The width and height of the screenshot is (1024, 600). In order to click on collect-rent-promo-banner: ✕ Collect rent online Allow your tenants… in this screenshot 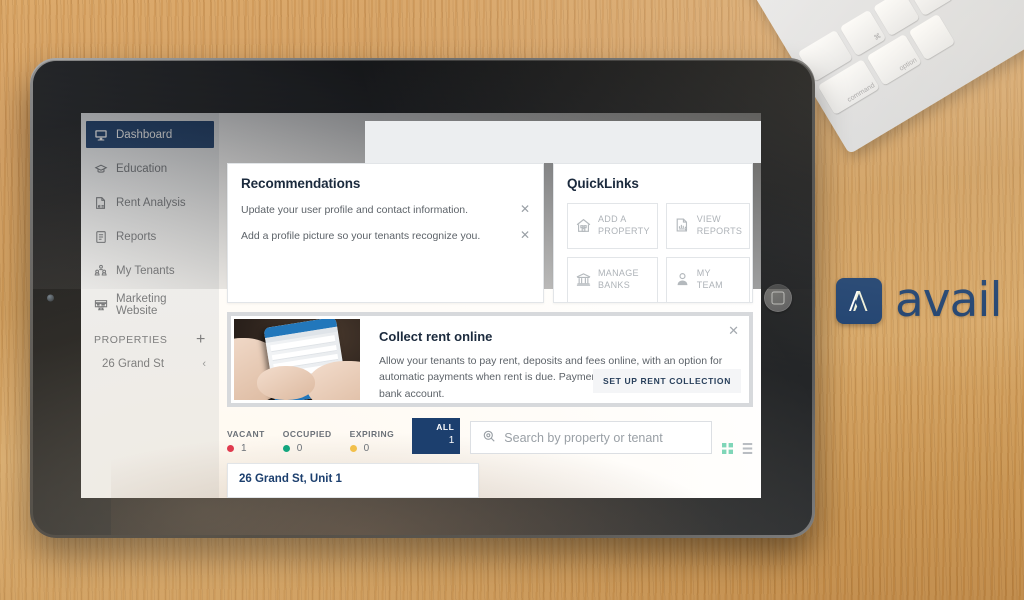, I will do `click(490, 359)`.